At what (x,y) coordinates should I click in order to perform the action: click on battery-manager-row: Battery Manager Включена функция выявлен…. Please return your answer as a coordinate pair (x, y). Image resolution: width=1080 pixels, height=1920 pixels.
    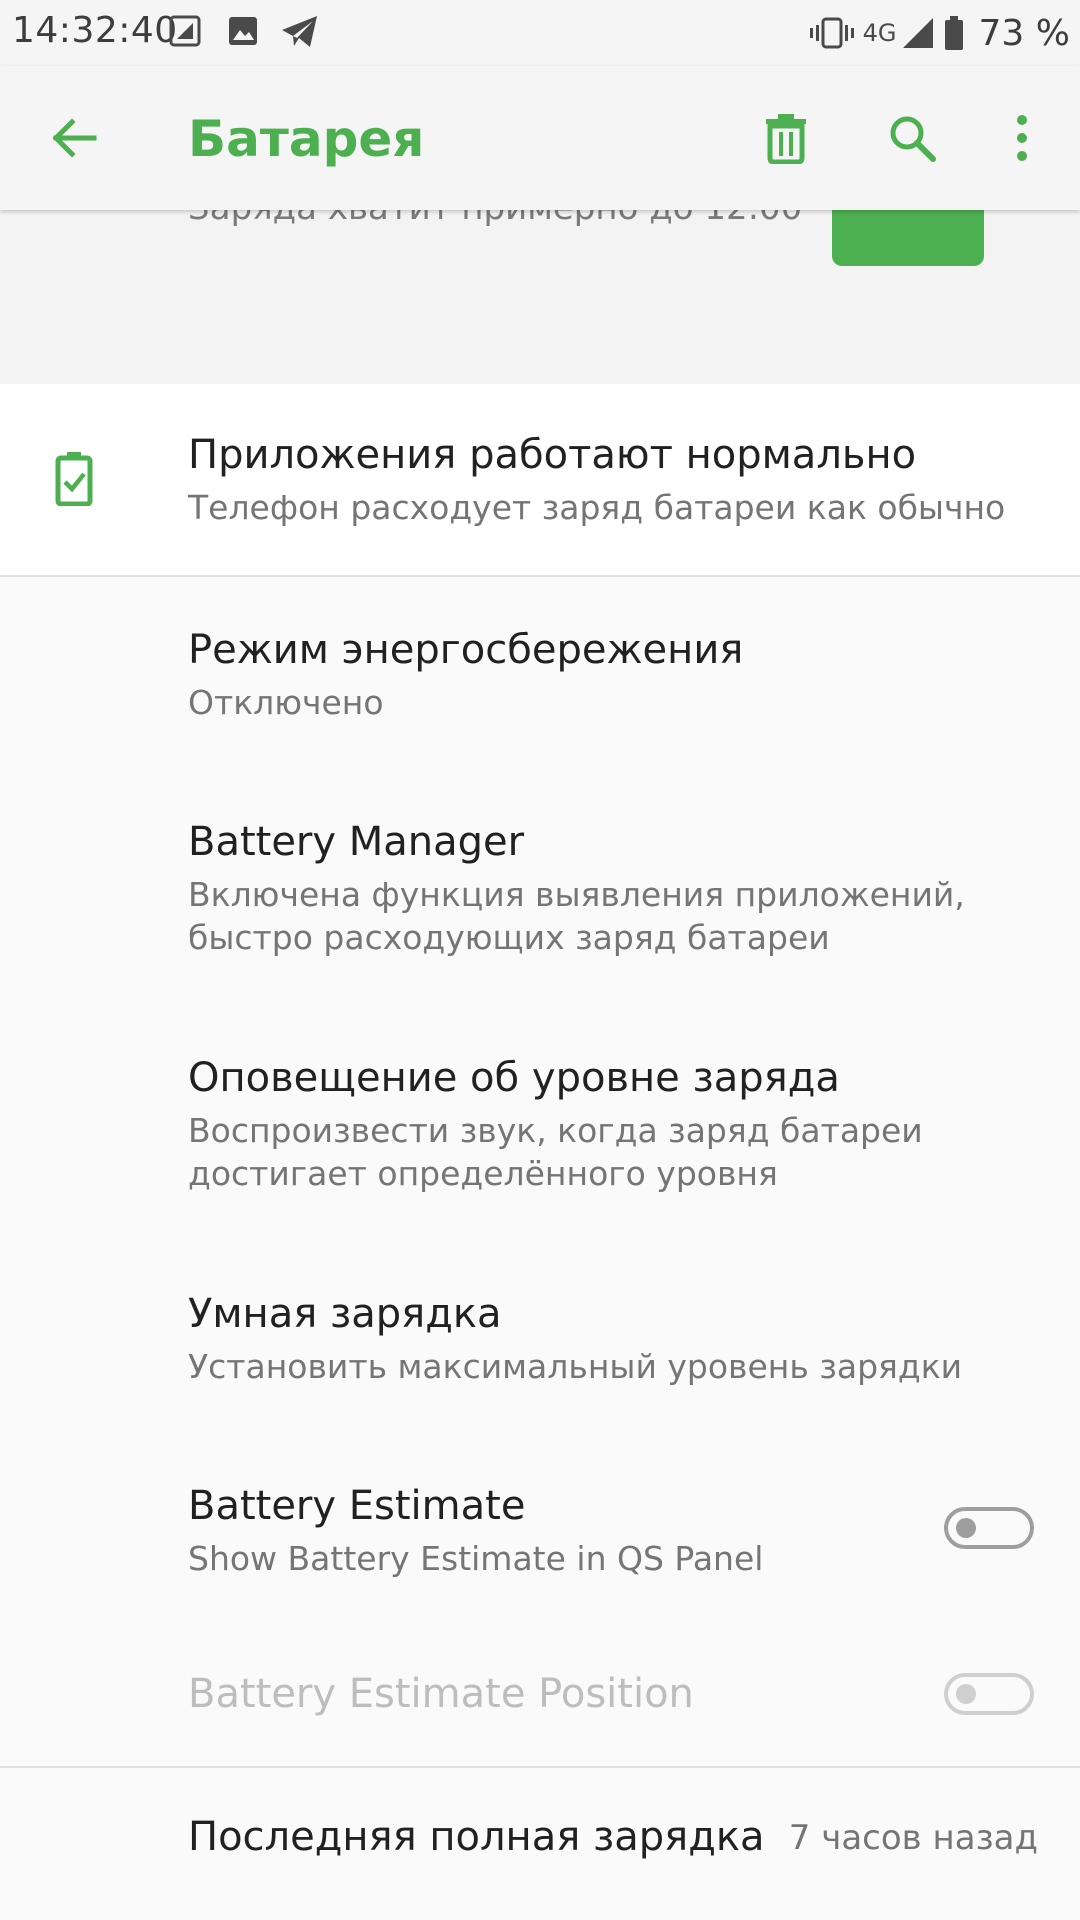
    Looking at the image, I should click on (540, 887).